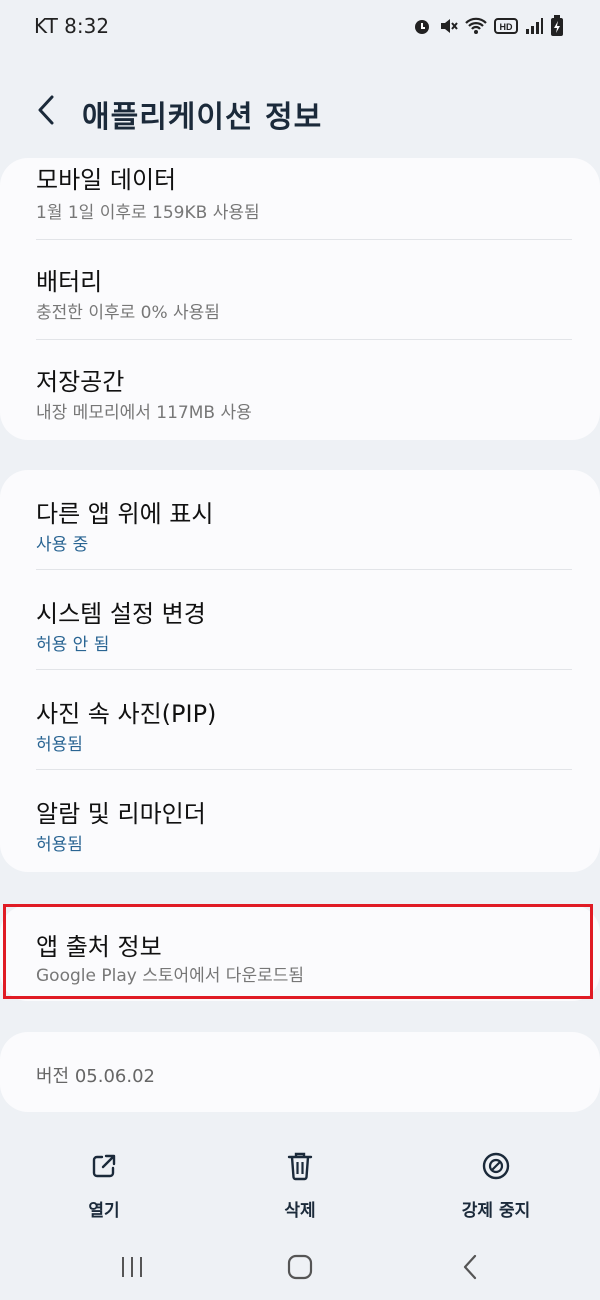 This screenshot has width=600, height=1300. I want to click on alarms-reminders-title: 알람 및 리마인더, so click(121, 814).